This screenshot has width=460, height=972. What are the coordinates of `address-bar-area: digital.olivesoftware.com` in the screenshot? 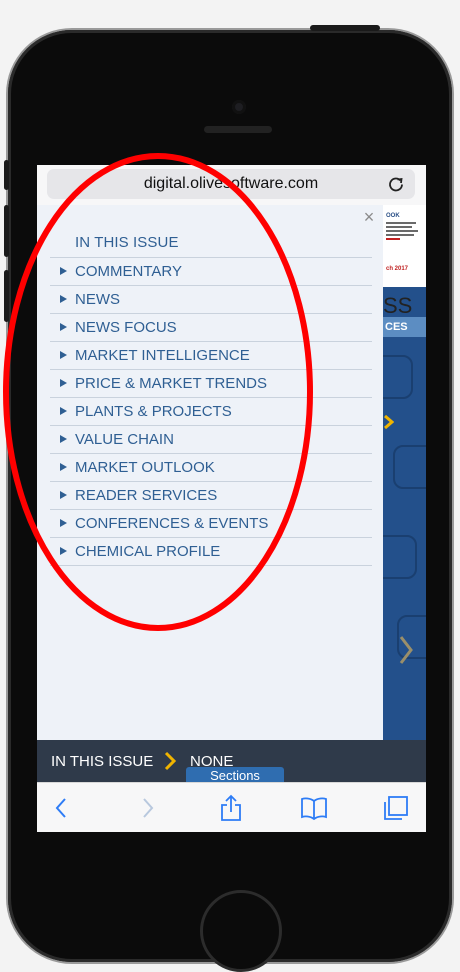 It's located at (231, 185).